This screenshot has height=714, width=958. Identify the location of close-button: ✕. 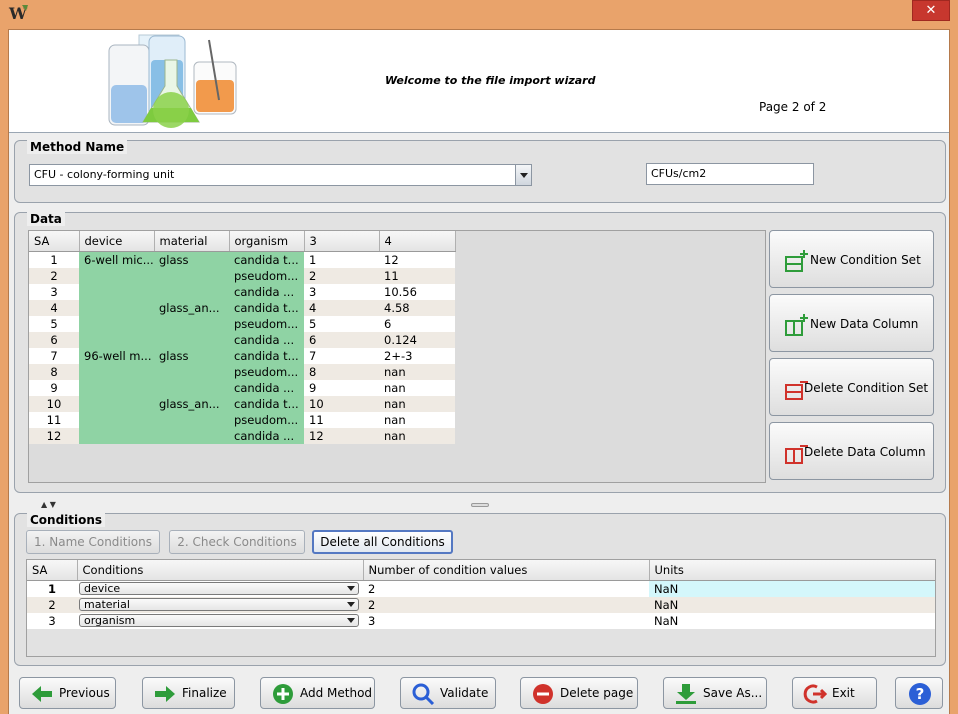
(931, 10).